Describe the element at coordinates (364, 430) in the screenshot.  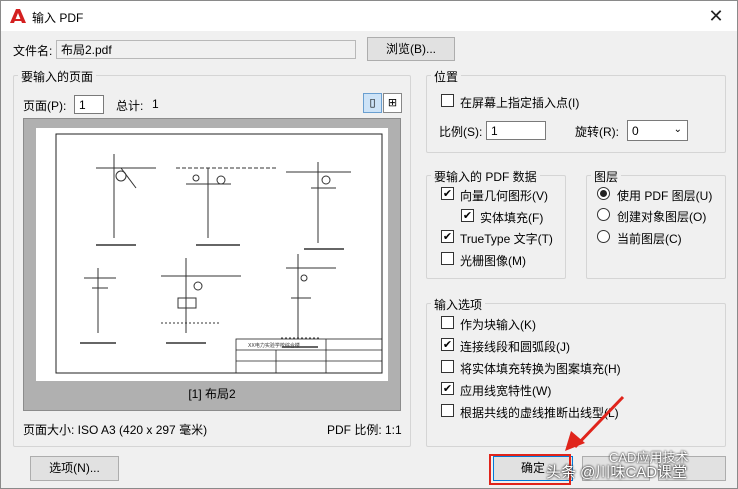
I see `pdf-scale-label: PDF 比例: 1:1` at that location.